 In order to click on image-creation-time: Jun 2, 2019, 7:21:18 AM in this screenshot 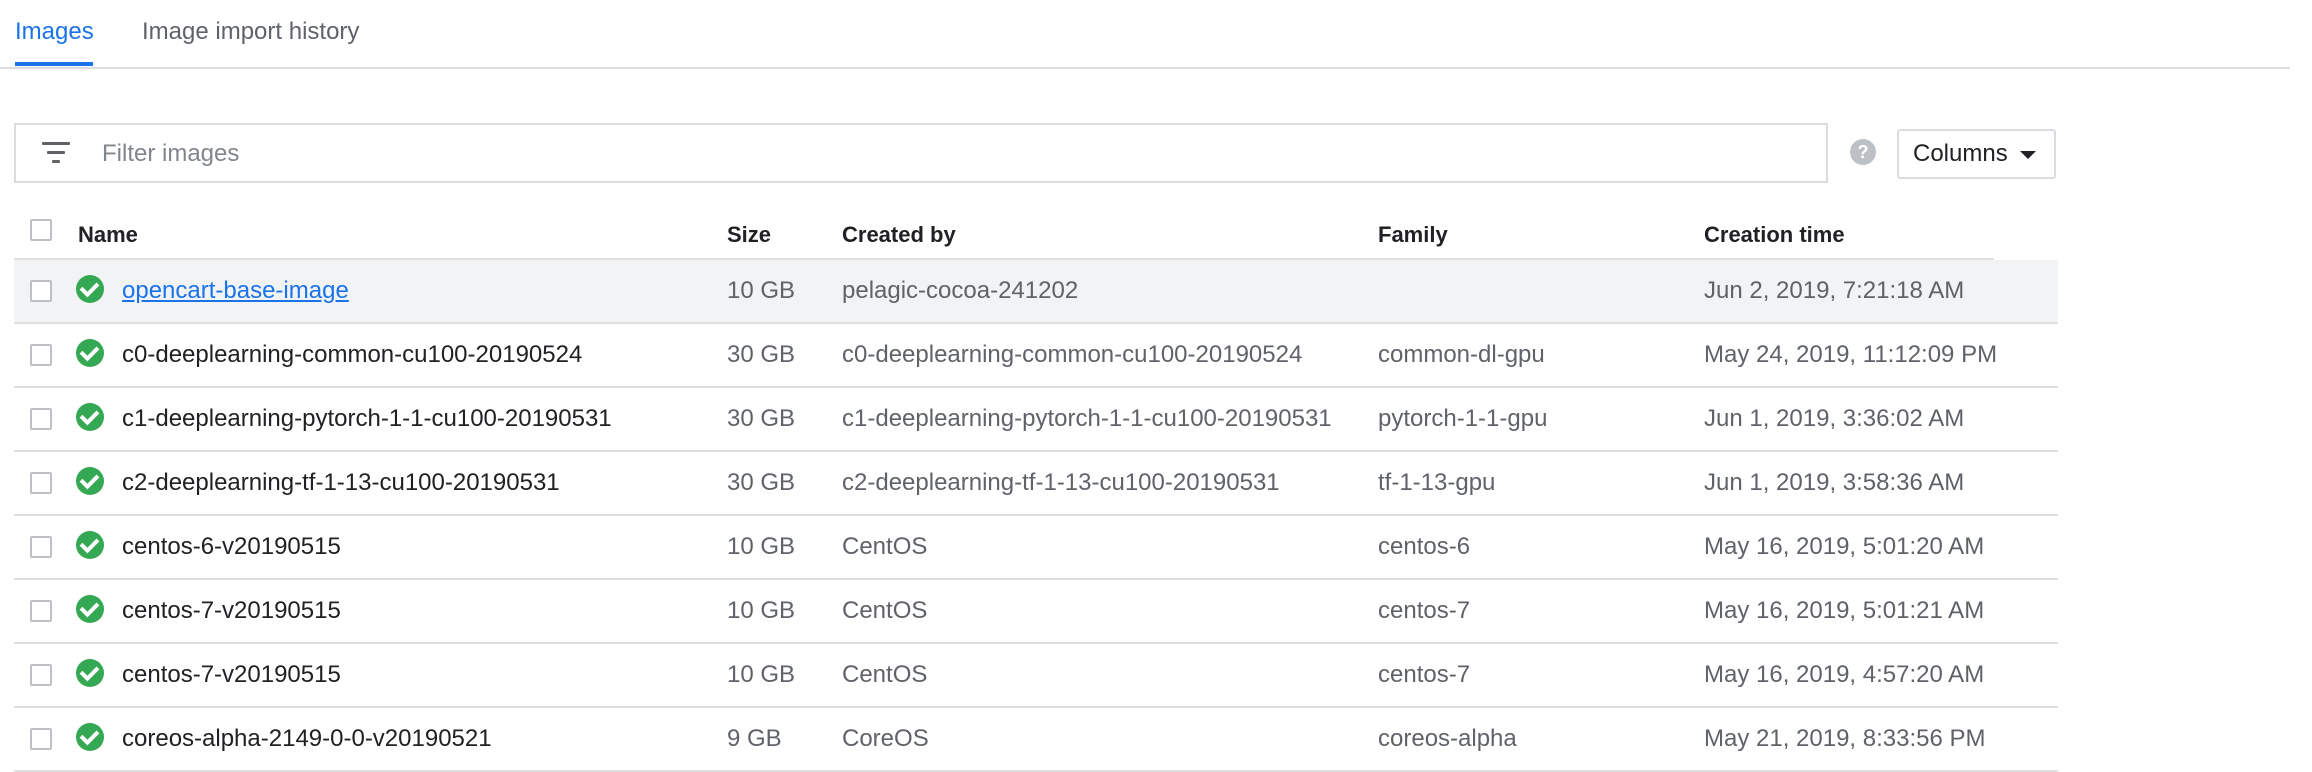, I will do `click(1834, 290)`.